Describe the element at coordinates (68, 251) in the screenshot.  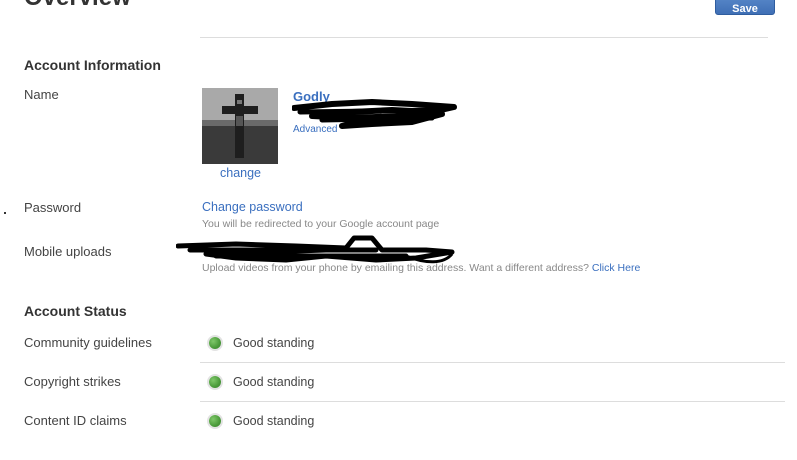
I see `mobile-uploads-label: Mobile uploads` at that location.